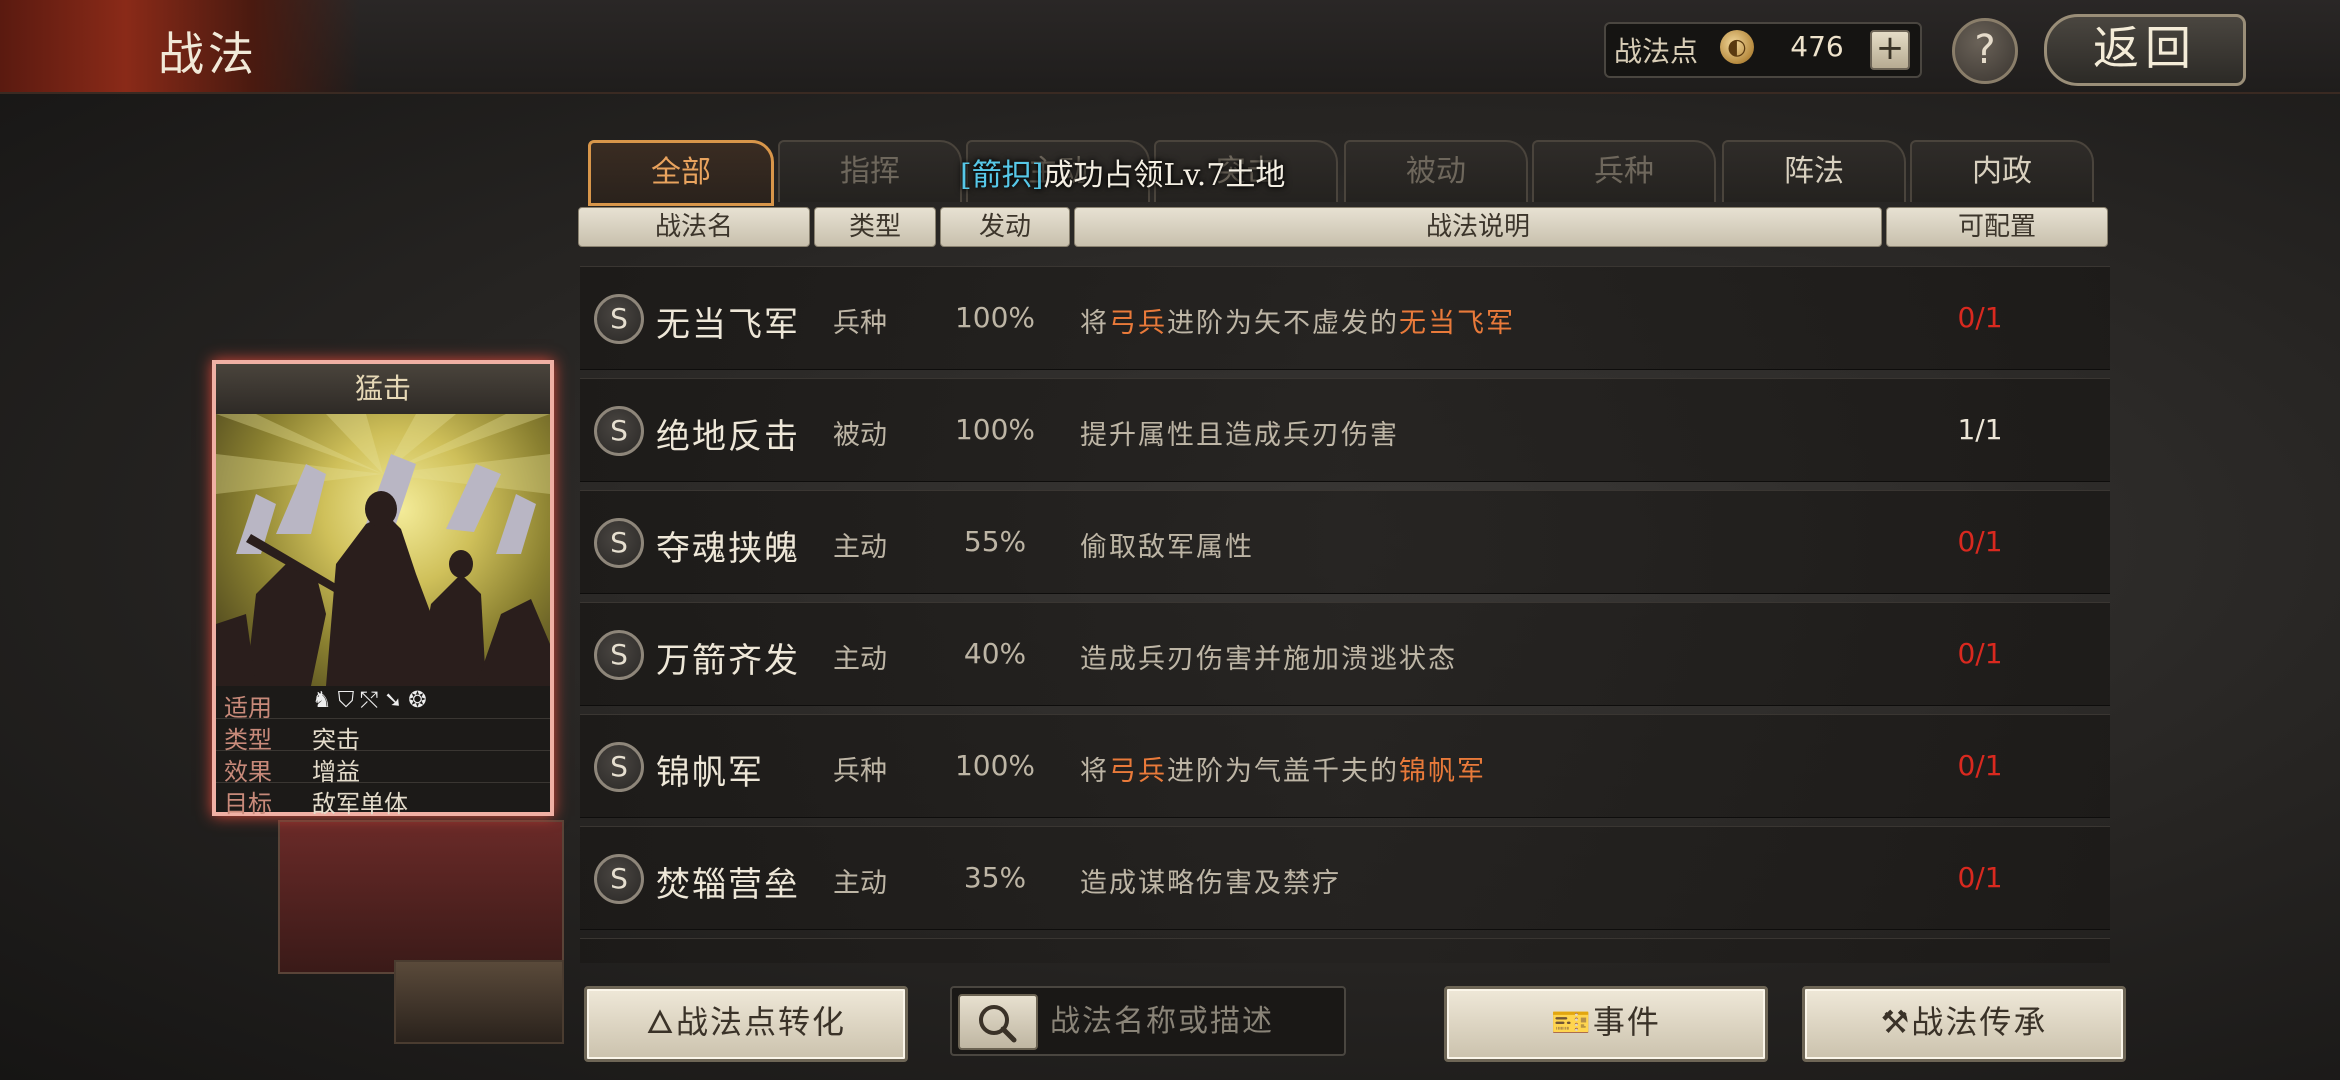 This screenshot has height=1080, width=2340. What do you see at coordinates (420, 700) in the screenshot?
I see `wheel-icon: ❂` at bounding box center [420, 700].